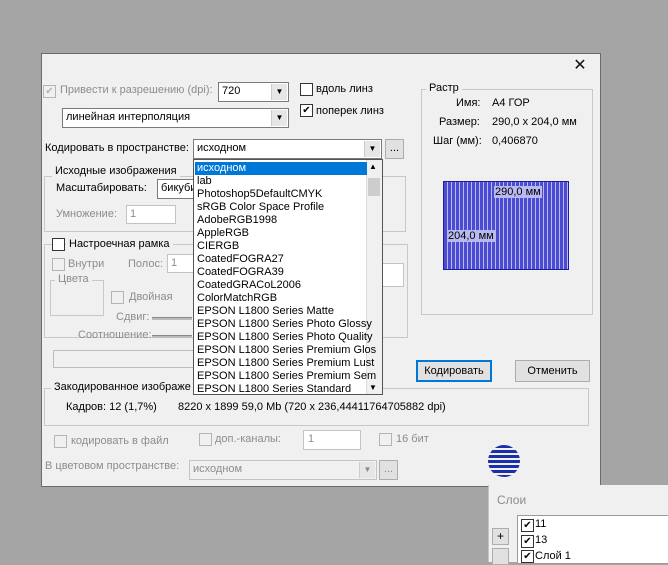 This screenshot has height=565, width=668. Describe the element at coordinates (253, 92) in the screenshot. I see `resolution-combo: 720 ▼` at that location.